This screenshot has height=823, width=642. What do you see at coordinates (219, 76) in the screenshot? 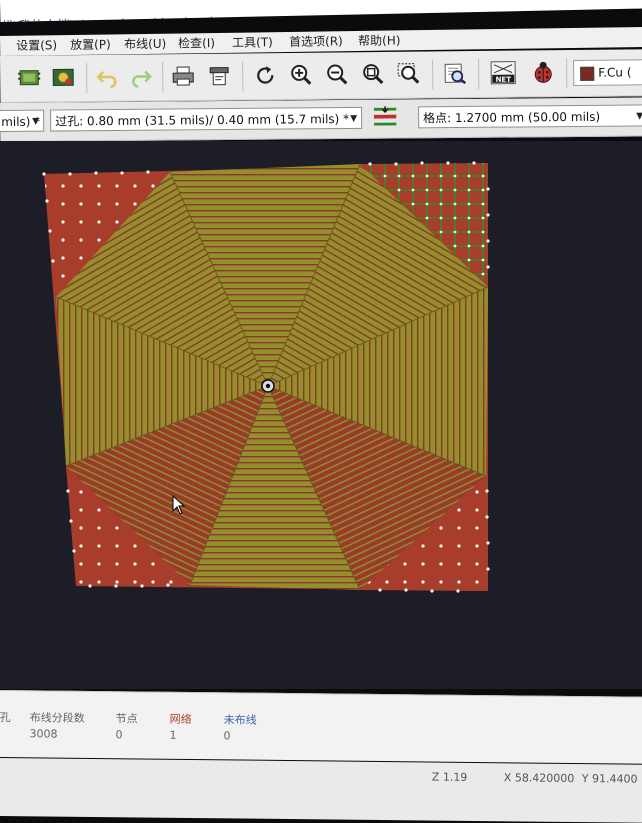
I see `plot-icon` at bounding box center [219, 76].